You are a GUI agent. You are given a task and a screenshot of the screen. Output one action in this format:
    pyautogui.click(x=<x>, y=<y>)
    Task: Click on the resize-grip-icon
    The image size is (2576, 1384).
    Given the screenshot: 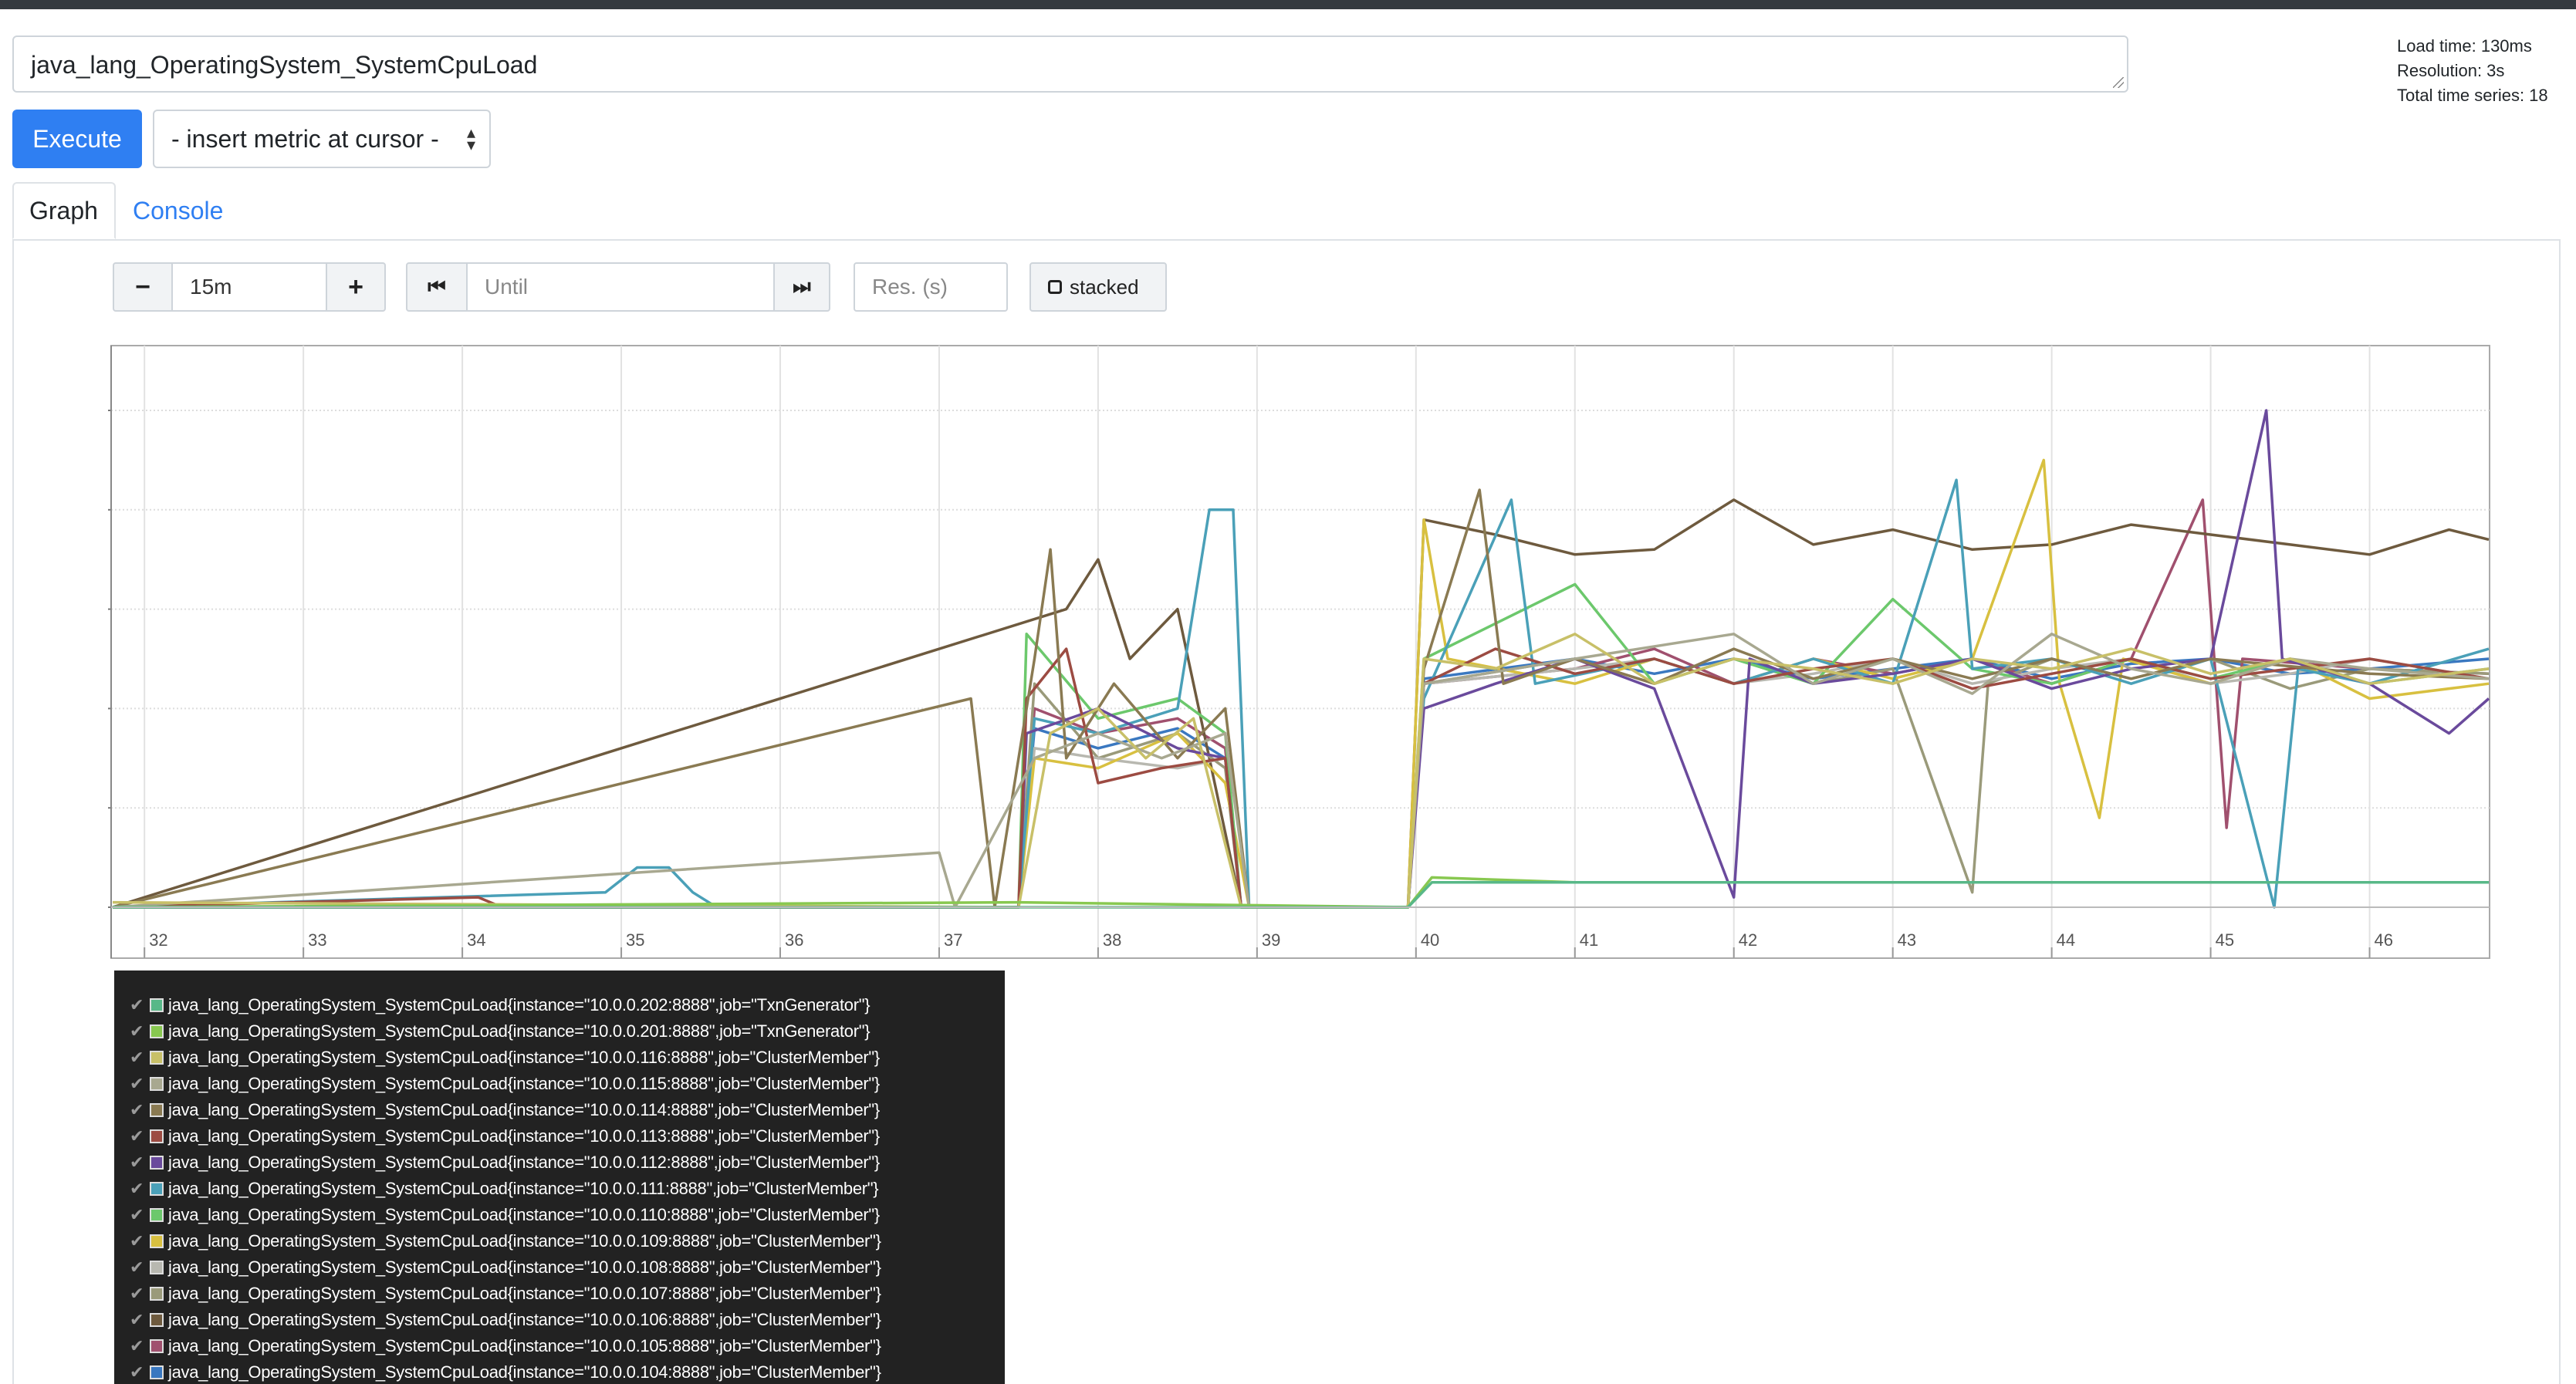 What is the action you would take?
    pyautogui.click(x=2118, y=82)
    